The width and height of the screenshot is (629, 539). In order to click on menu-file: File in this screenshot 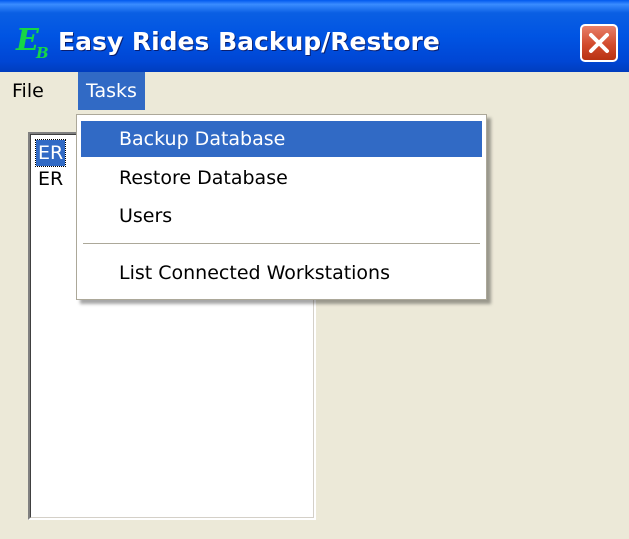, I will do `click(28, 91)`.